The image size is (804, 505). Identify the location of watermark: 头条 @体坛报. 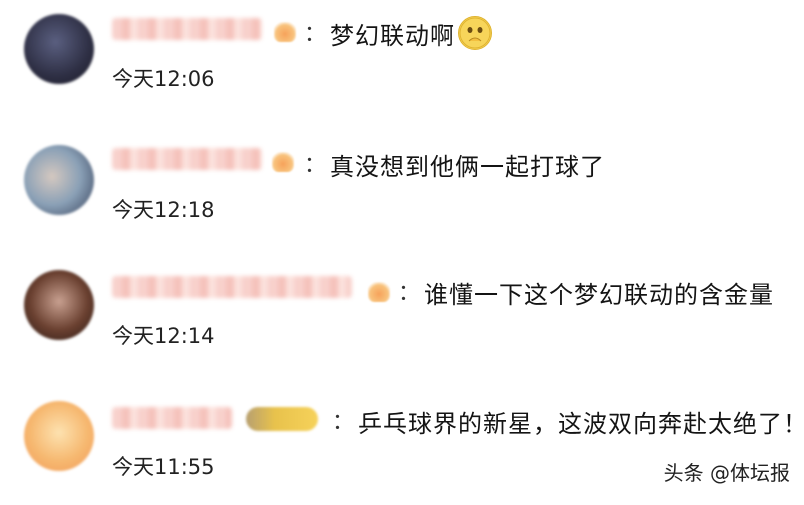
(726, 473).